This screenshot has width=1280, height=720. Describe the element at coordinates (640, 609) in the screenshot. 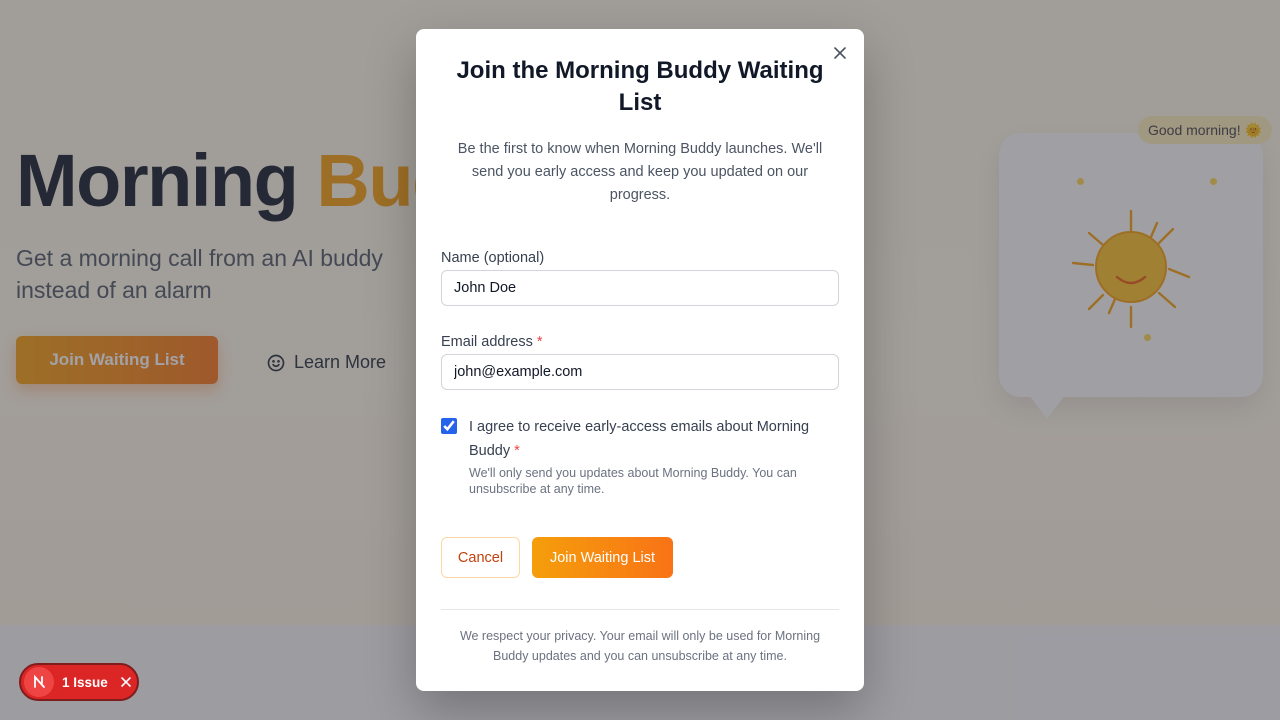

I see `divider` at that location.